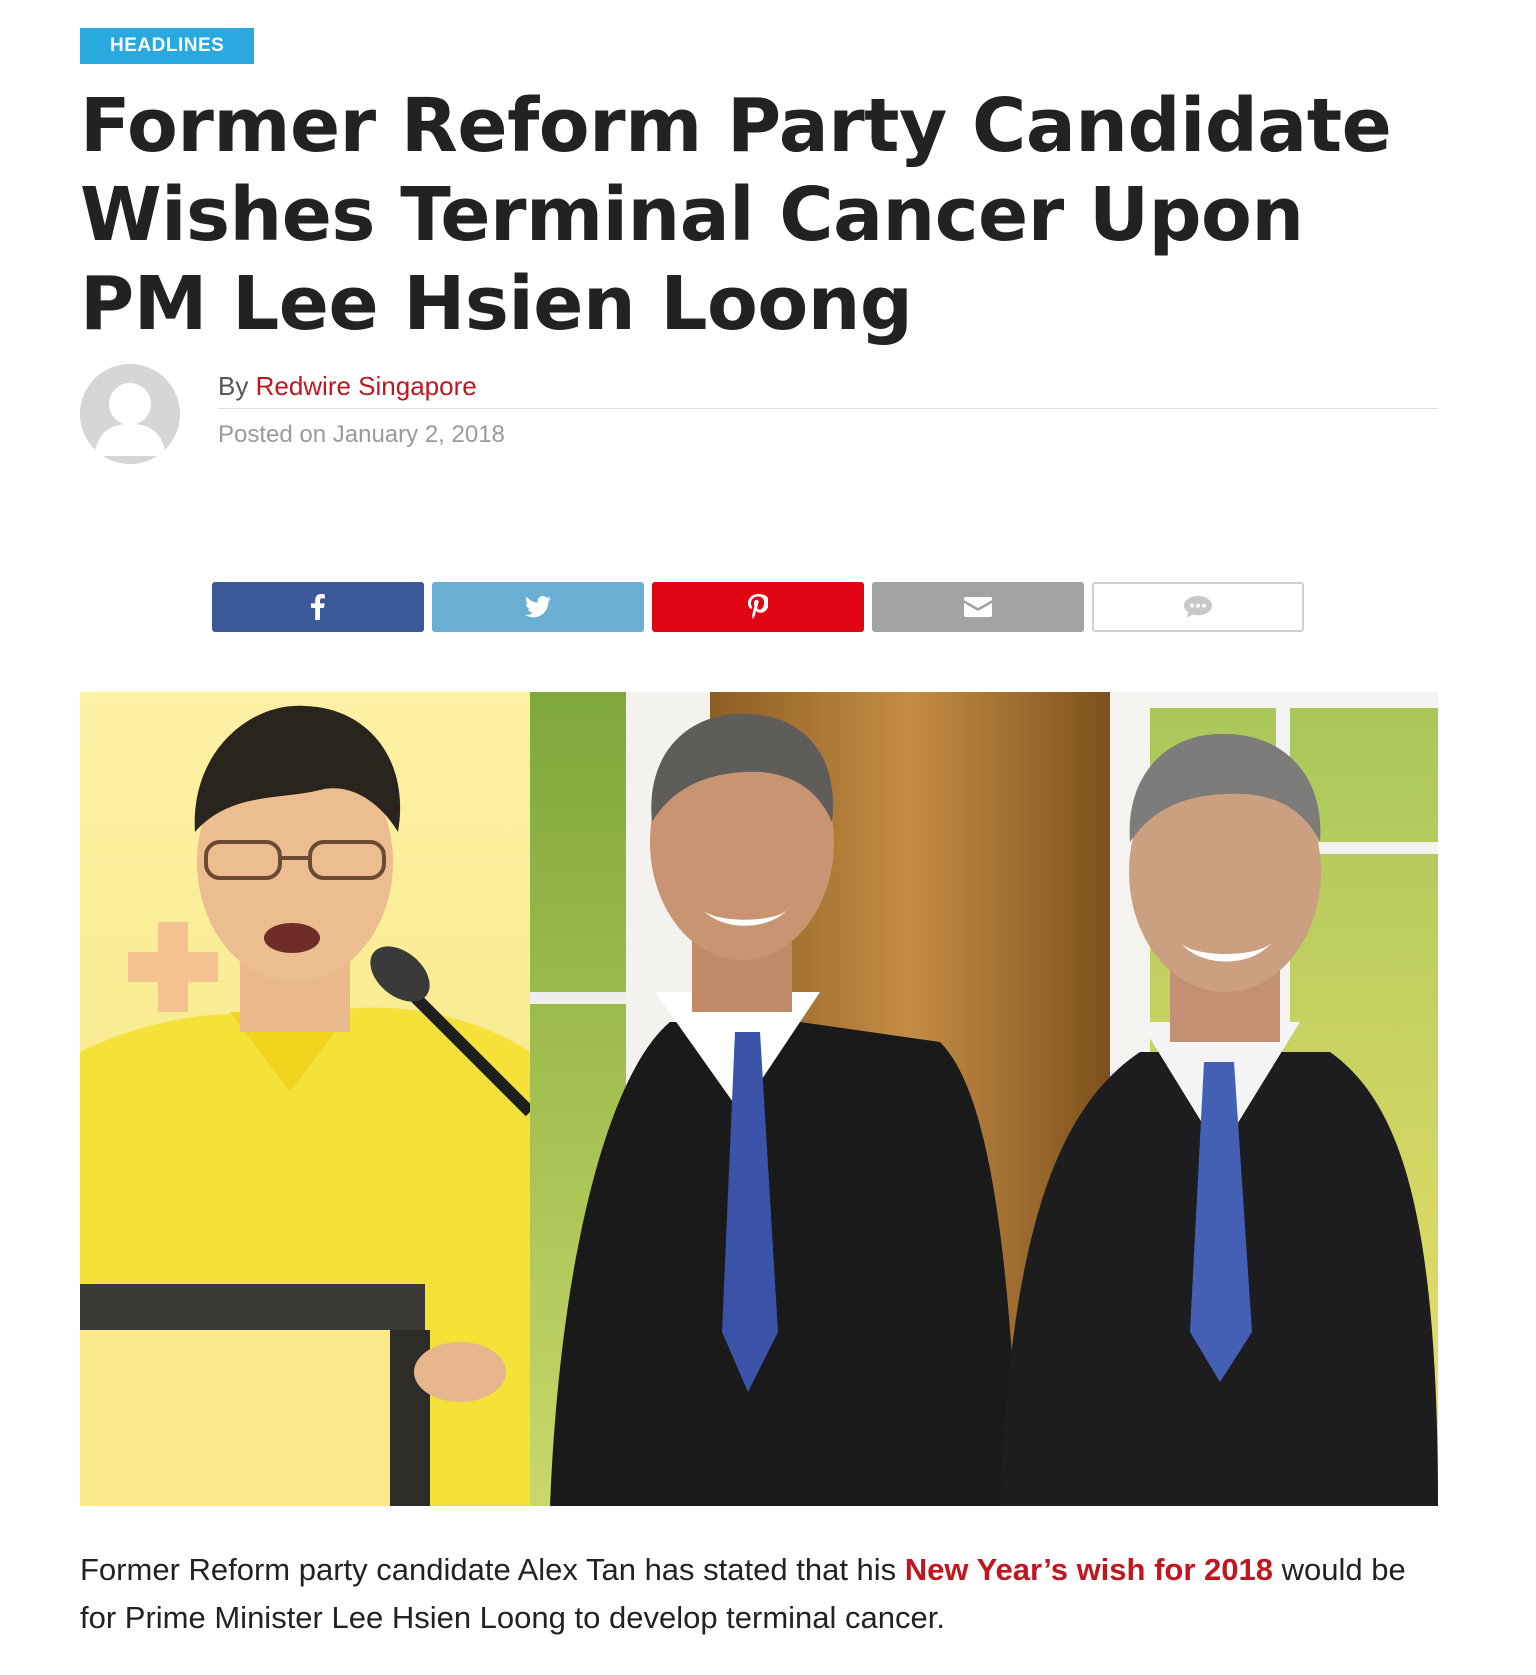 The image size is (1536, 1675). I want to click on email-icon, so click(978, 607).